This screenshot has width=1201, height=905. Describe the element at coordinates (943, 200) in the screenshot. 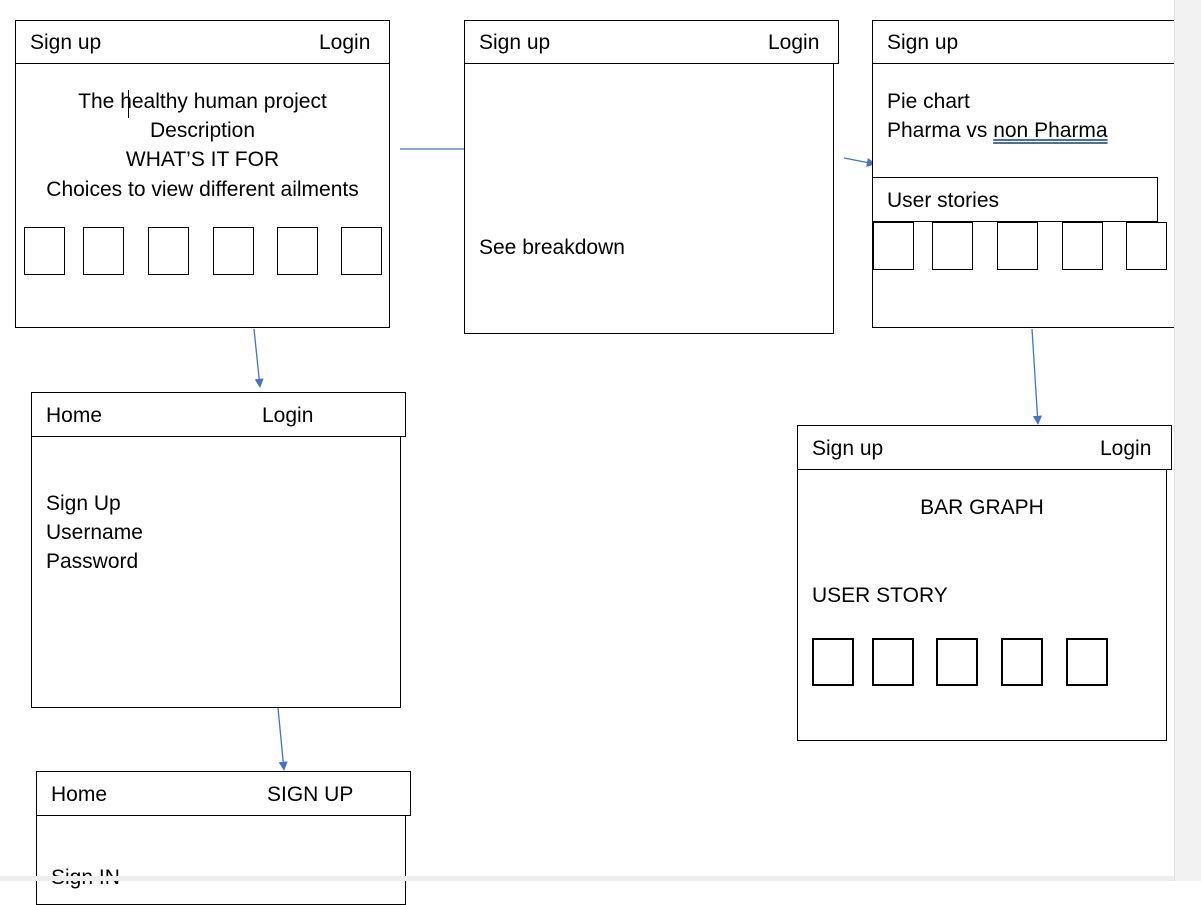

I see `user-stories-label: User stories` at that location.